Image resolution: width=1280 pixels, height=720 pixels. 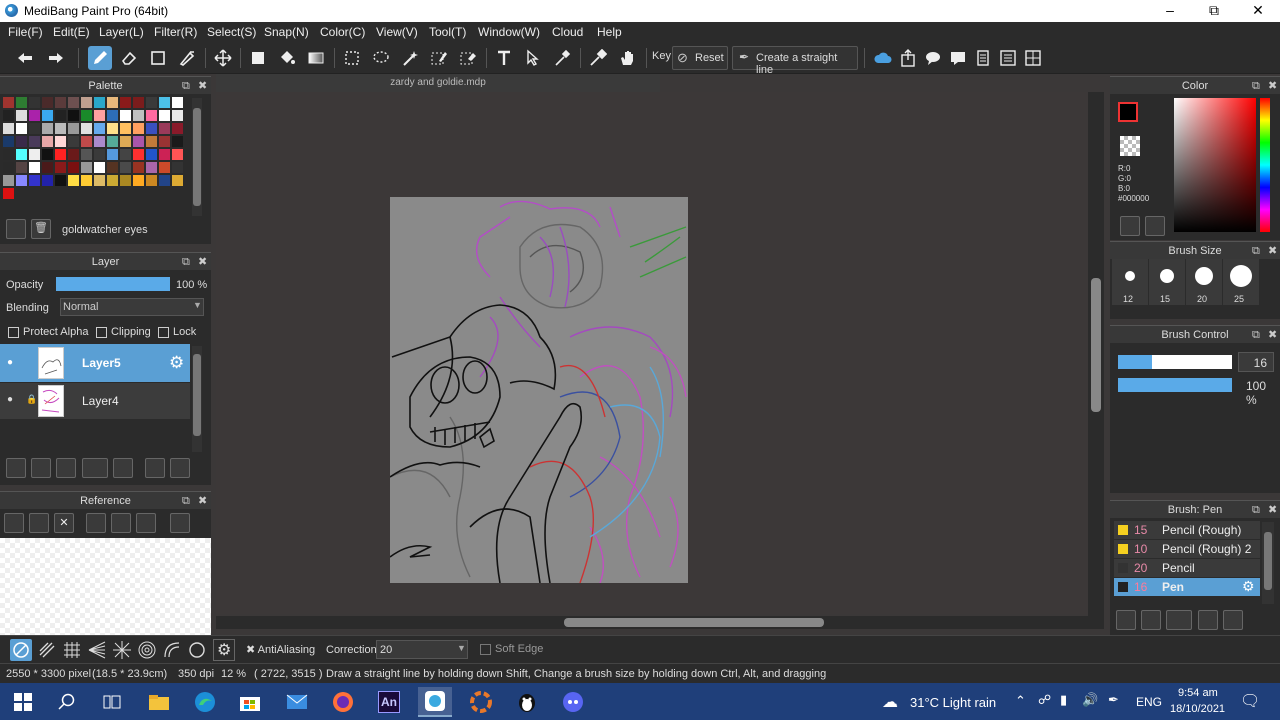 What do you see at coordinates (48, 332) in the screenshot?
I see `protect-alpha-checkbox: Protect Alpha` at bounding box center [48, 332].